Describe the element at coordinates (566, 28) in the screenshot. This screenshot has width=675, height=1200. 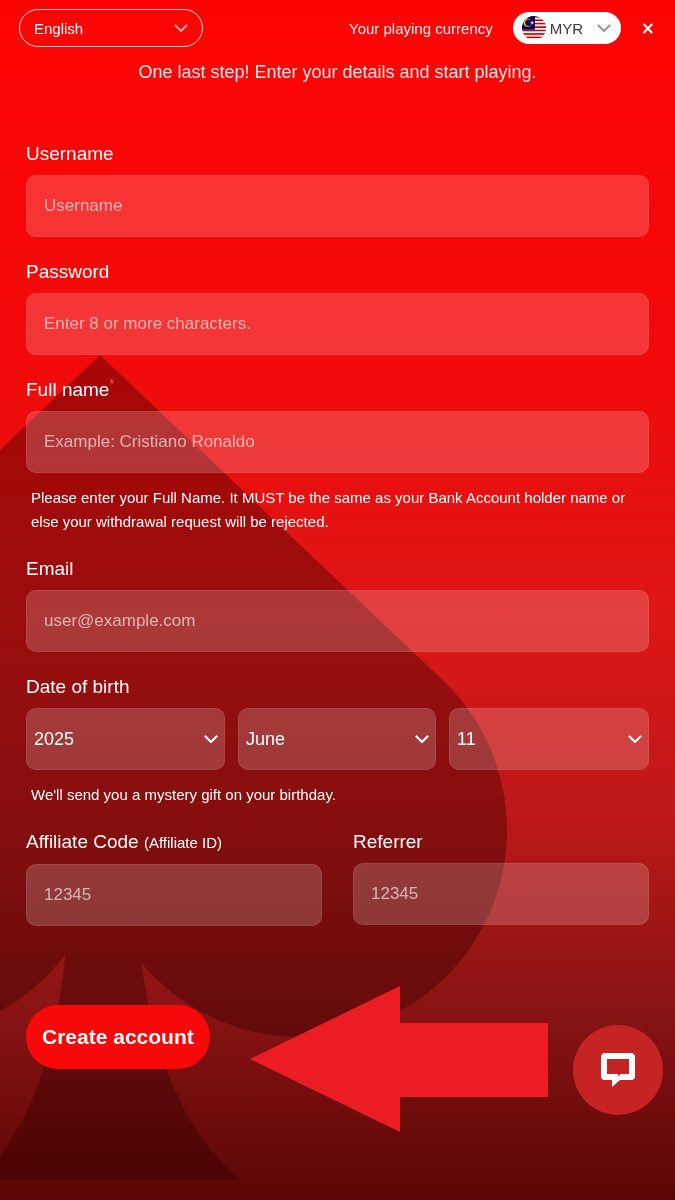
I see `currency-dropdown: MYR` at that location.